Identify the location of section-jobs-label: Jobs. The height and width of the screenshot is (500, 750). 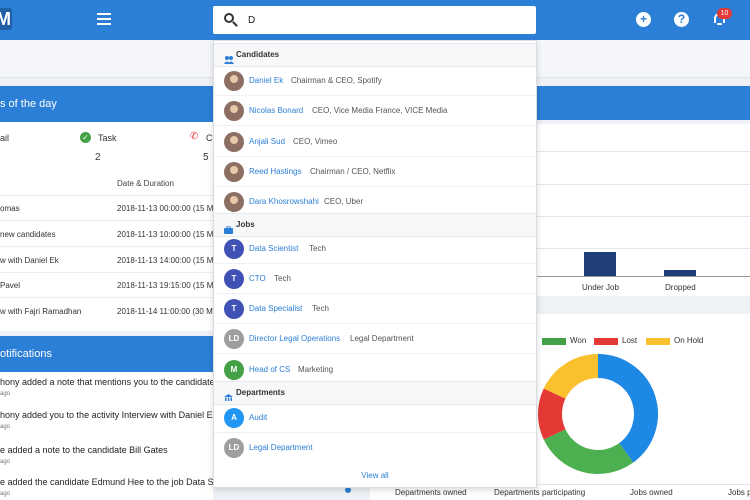
(245, 224).